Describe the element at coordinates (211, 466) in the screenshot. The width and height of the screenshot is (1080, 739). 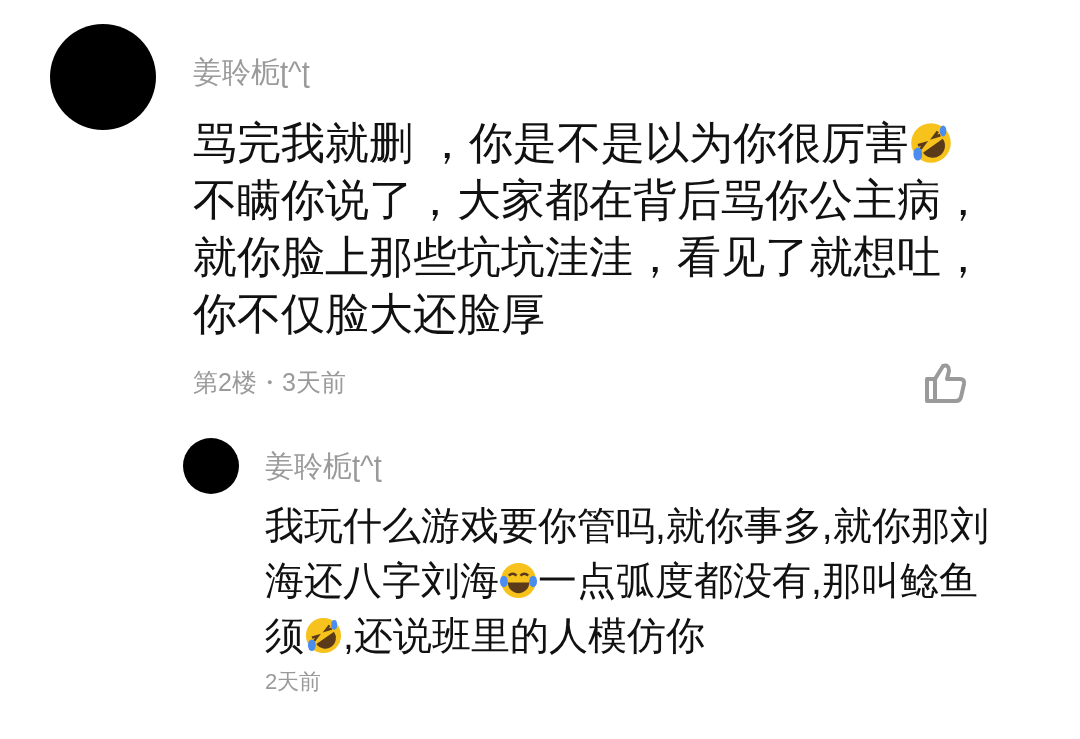
I see `user-avatar` at that location.